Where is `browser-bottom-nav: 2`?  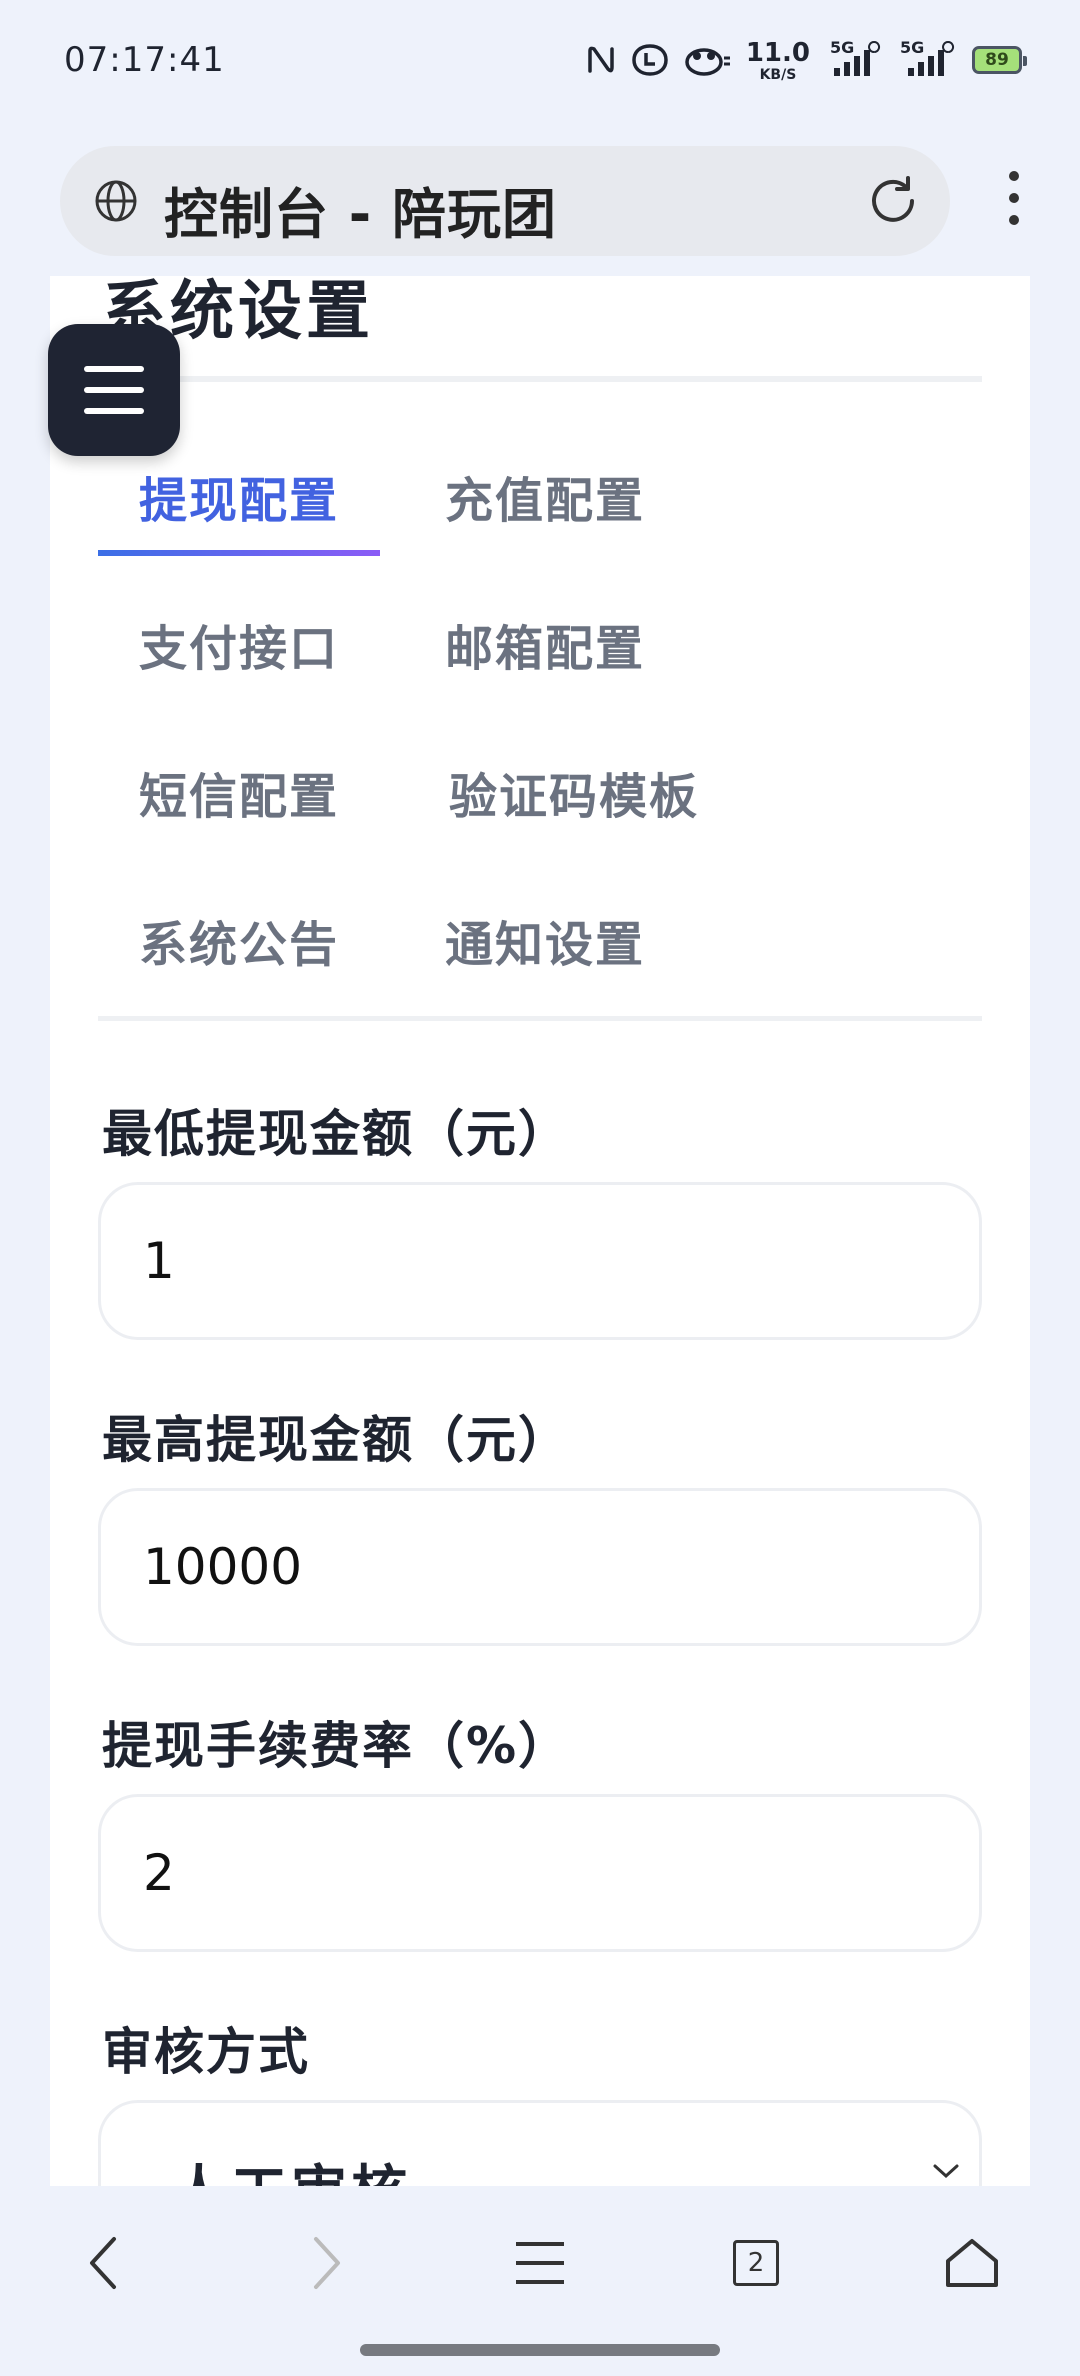
browser-bottom-nav: 2 is located at coordinates (540, 2281).